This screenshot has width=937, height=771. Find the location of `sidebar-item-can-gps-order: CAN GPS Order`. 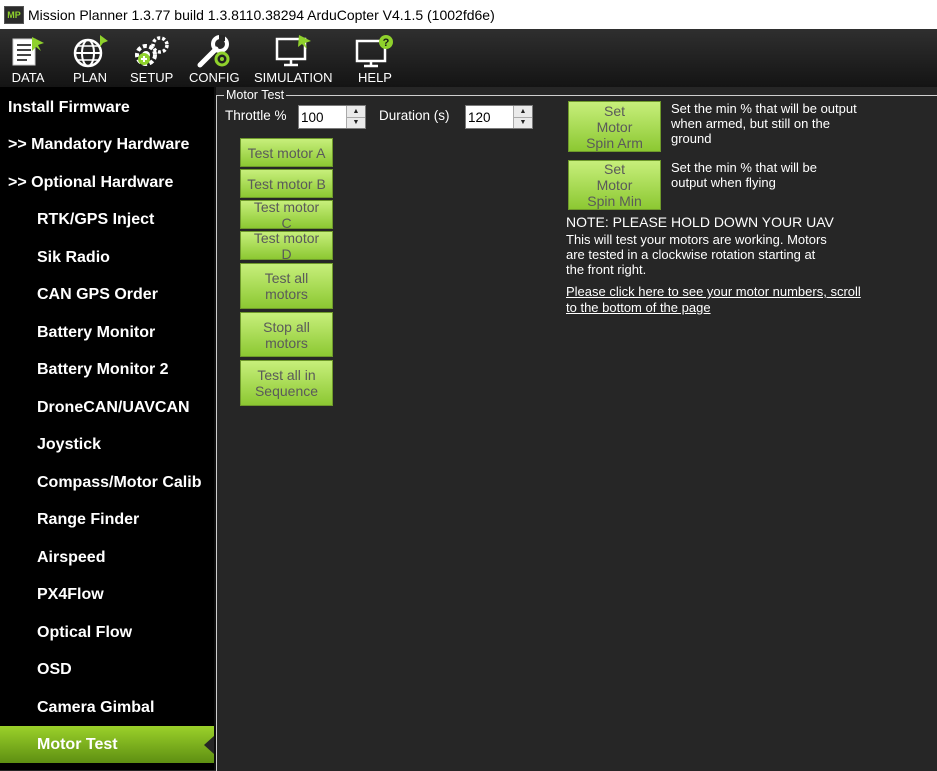

sidebar-item-can-gps-order: CAN GPS Order is located at coordinates (107, 294).